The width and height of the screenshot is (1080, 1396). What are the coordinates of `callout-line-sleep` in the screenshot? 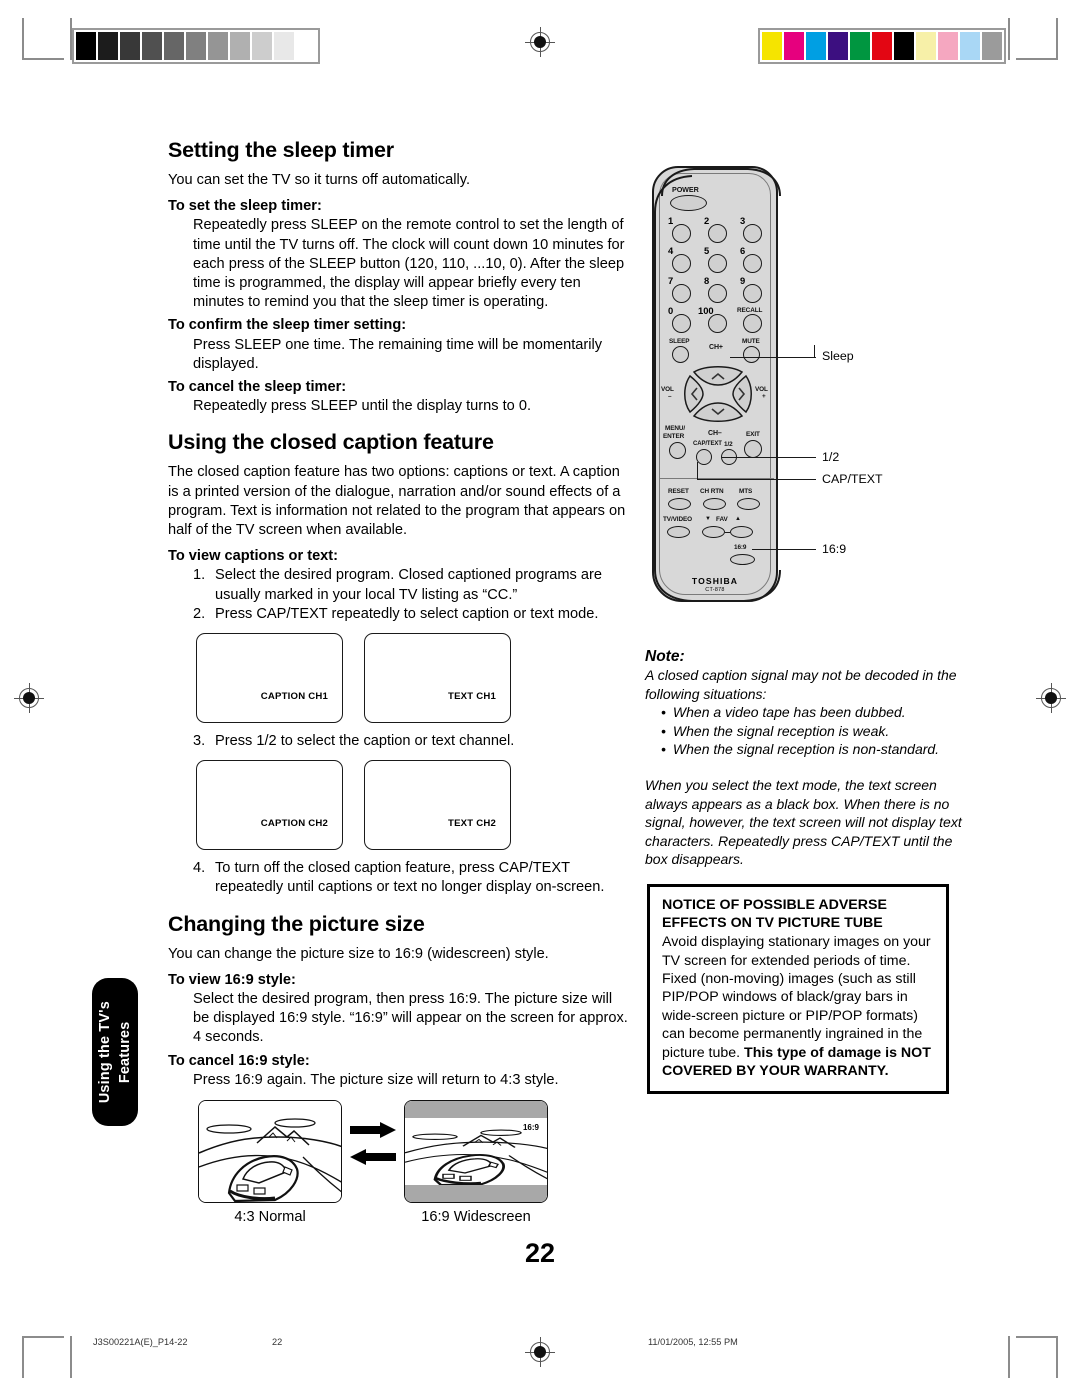 It's located at (773, 358).